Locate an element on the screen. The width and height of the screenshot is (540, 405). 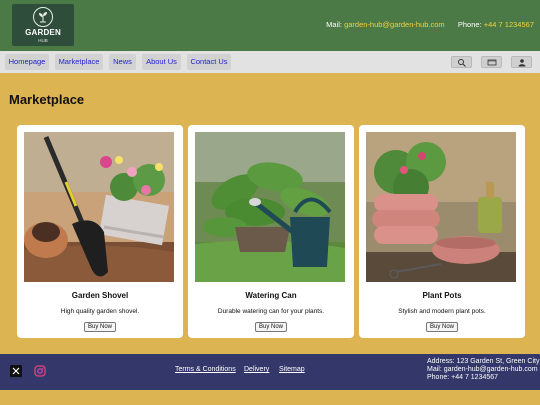
instagram-icon is located at coordinates (40, 370).